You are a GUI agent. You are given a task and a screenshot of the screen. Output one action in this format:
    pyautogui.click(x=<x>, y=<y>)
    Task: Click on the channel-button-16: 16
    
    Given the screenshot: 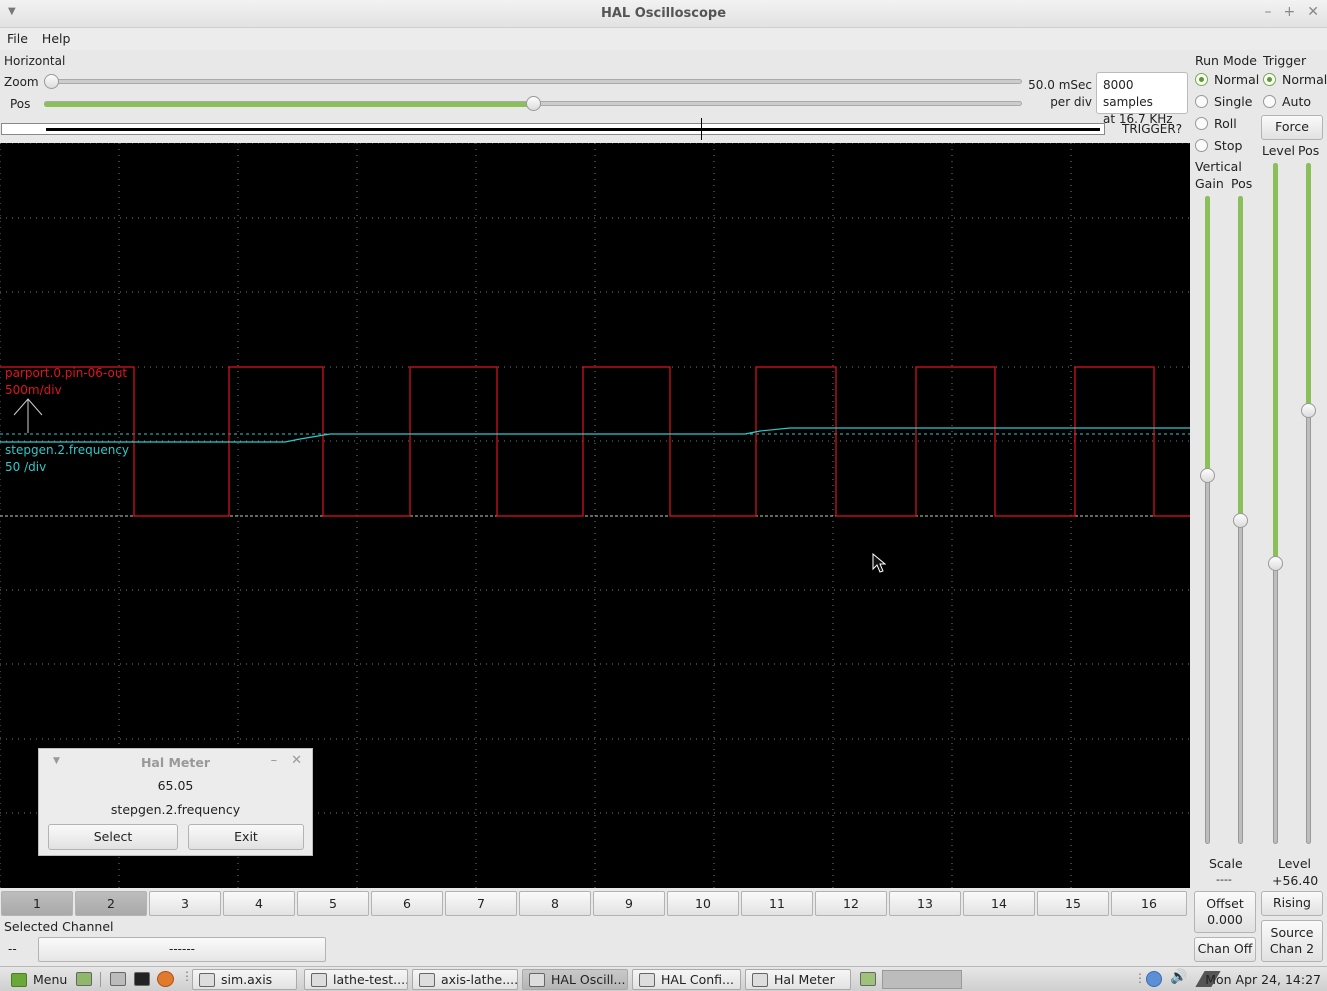 What is the action you would take?
    pyautogui.click(x=1149, y=903)
    